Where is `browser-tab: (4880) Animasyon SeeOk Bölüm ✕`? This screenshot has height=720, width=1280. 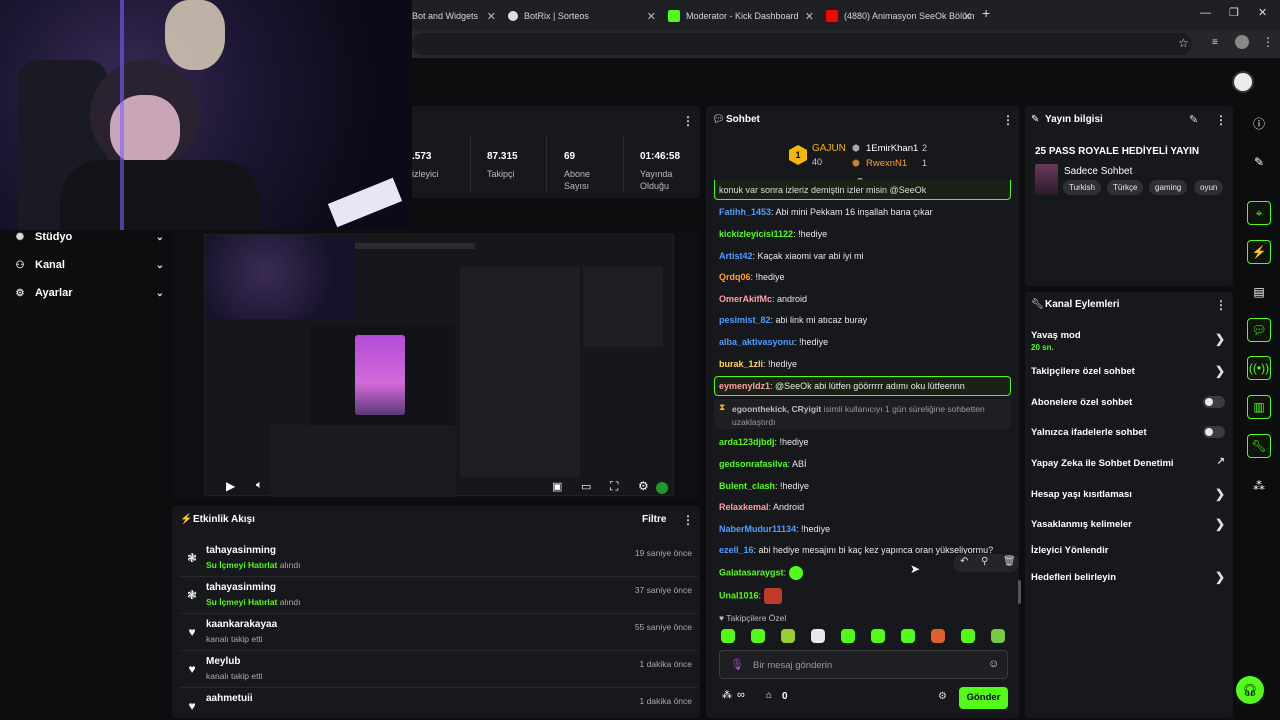
browser-tab: (4880) Animasyon SeeOk Bölüm ✕ is located at coordinates (897, 16).